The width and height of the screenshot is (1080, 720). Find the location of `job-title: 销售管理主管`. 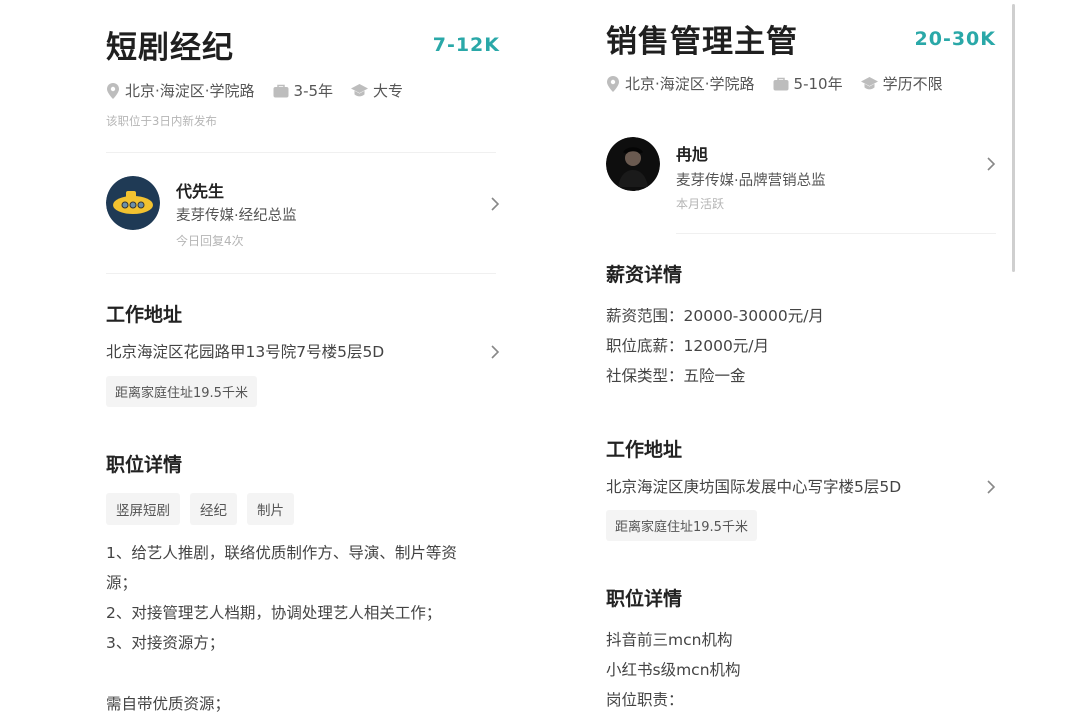

job-title: 销售管理主管 is located at coordinates (702, 42).